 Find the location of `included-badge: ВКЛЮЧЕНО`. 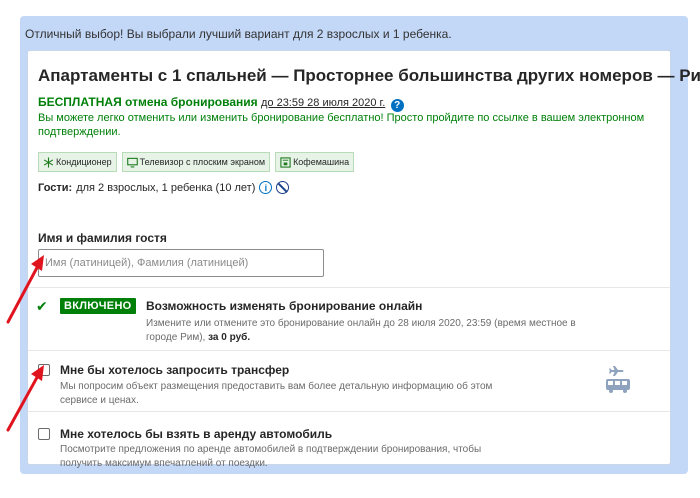

included-badge: ВКЛЮЧЕНО is located at coordinates (98, 306).